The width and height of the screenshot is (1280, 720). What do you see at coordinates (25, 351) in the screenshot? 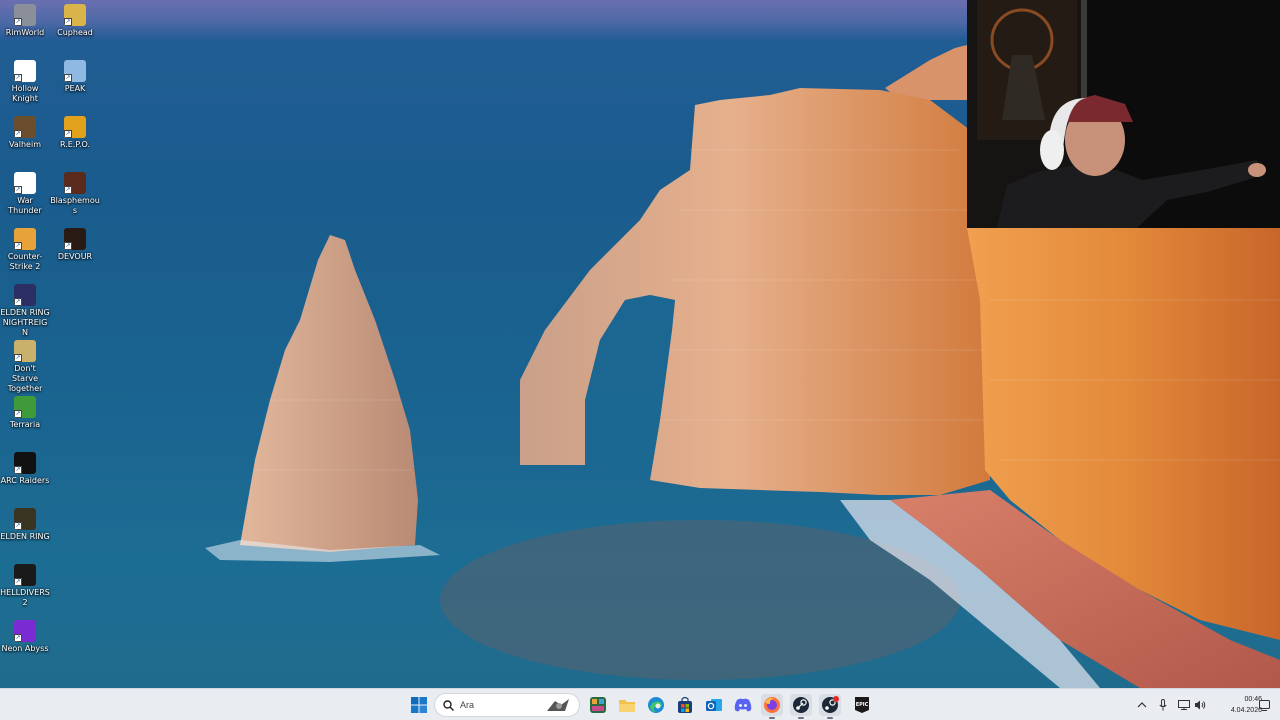
I see `dont-starve-icon: ↗` at bounding box center [25, 351].